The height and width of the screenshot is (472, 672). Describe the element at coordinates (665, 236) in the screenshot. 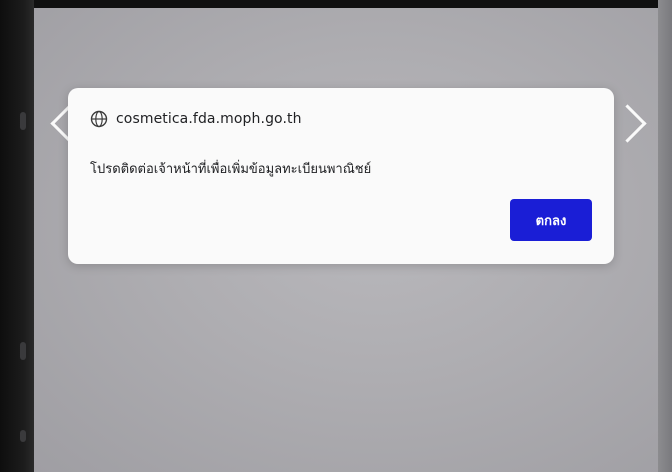

I see `right-bezel` at that location.